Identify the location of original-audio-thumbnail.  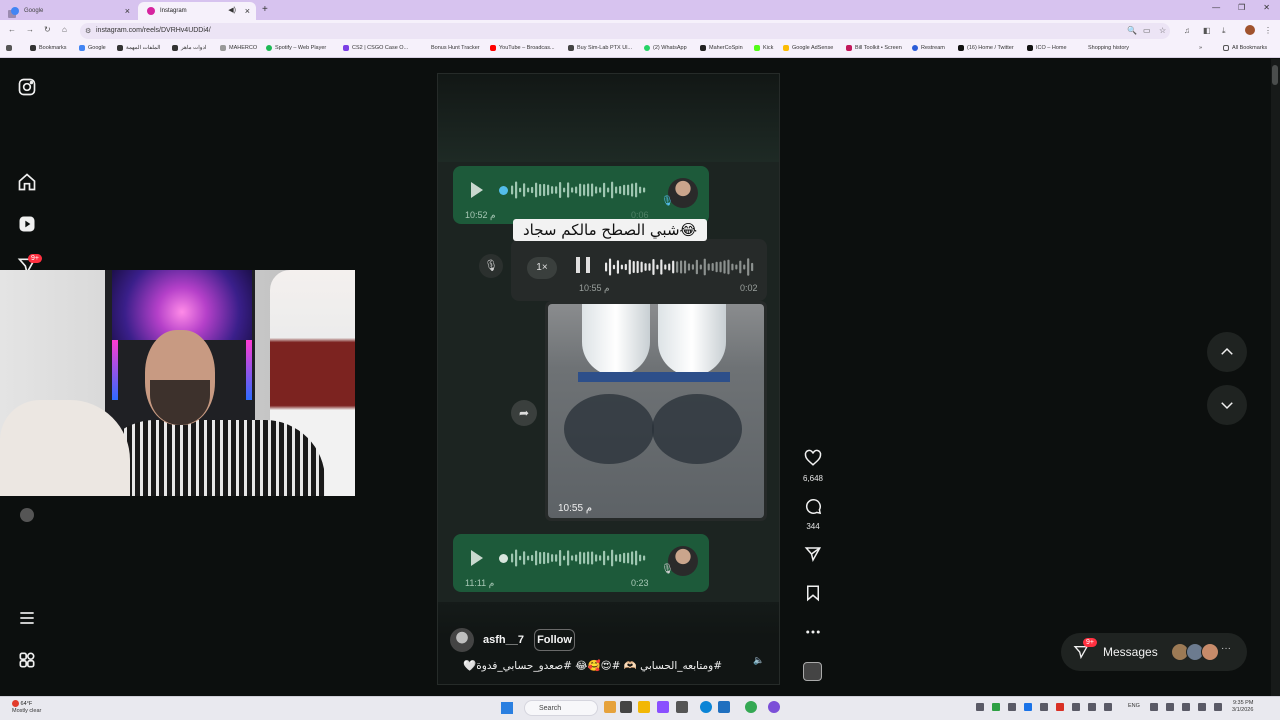
(812, 671).